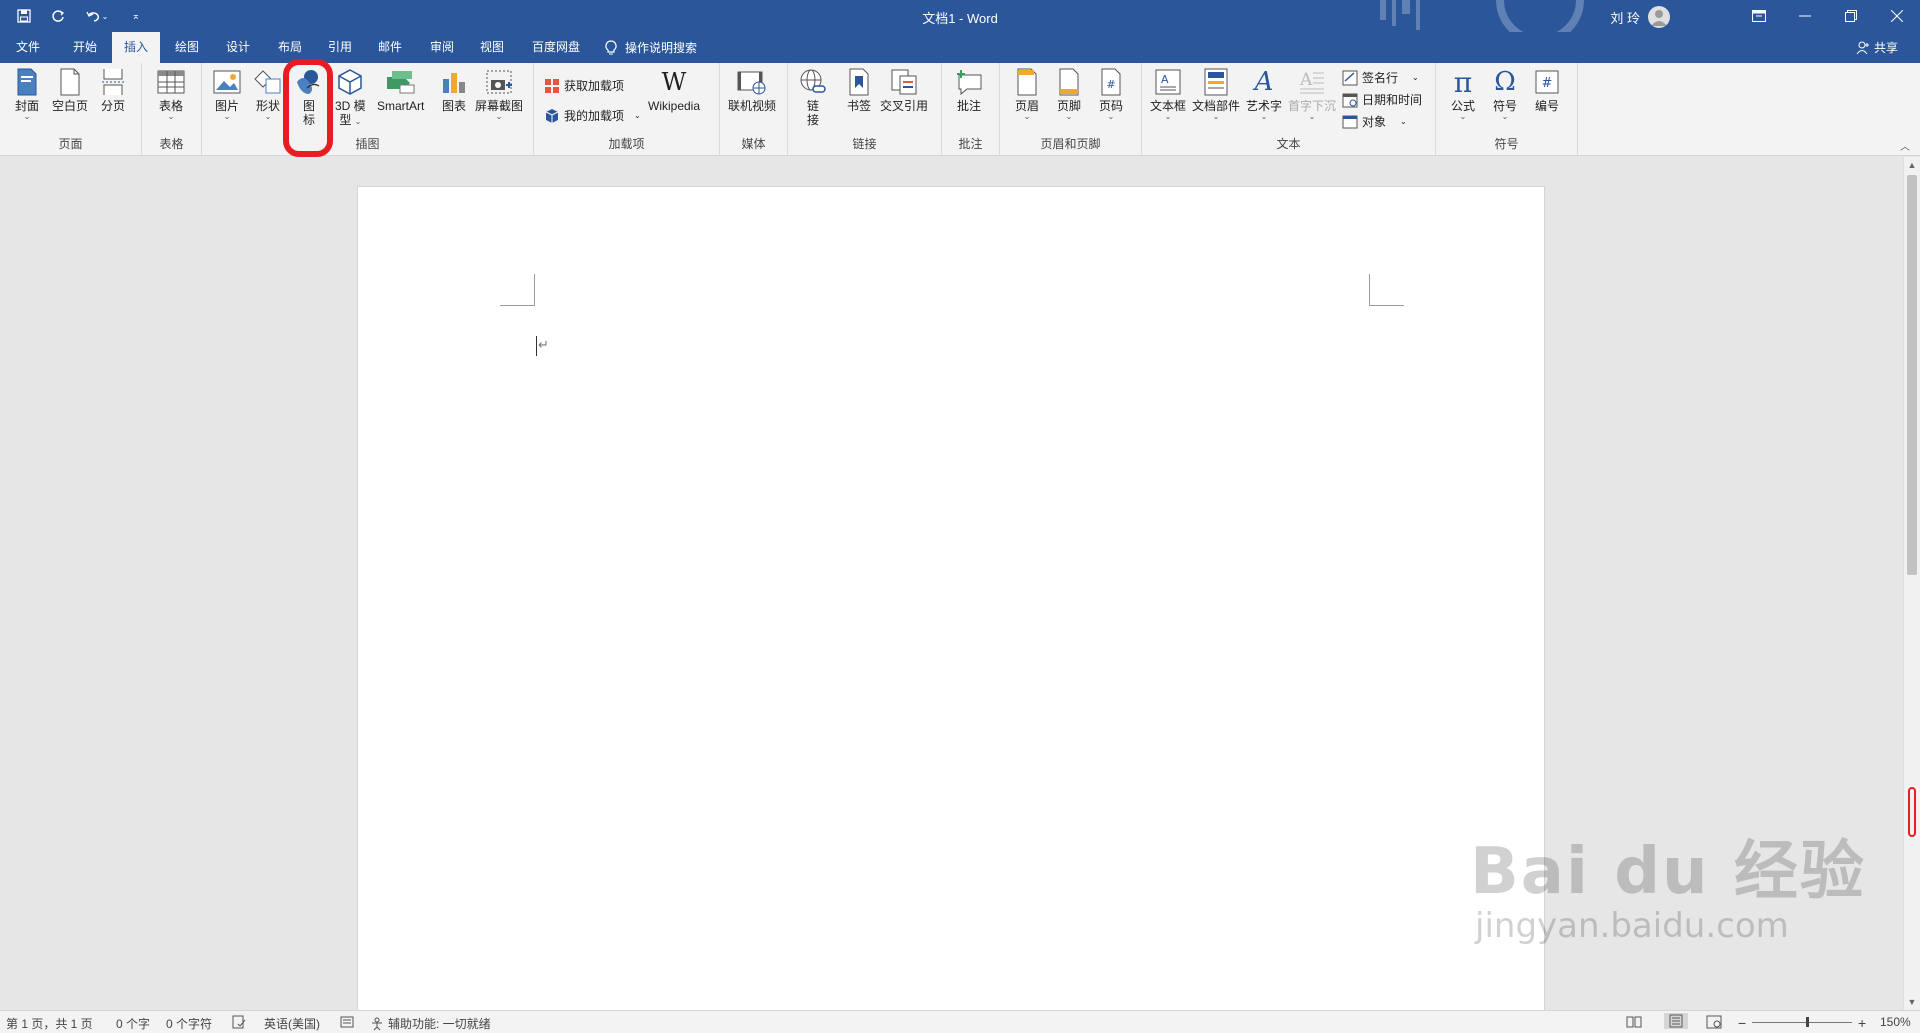  I want to click on zoom-in-icon: +, so click(1862, 1023).